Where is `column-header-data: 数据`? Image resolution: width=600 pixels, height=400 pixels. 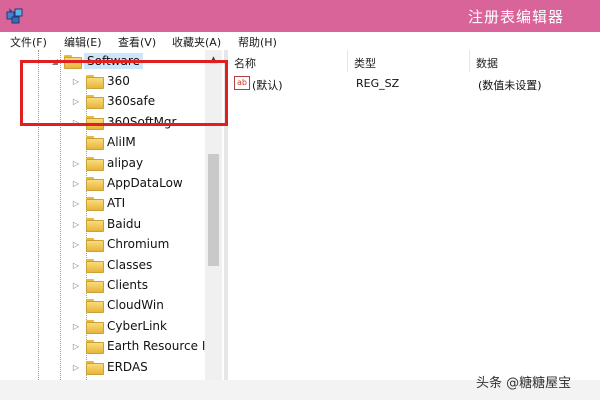
column-header-data: 数据 is located at coordinates (535, 61).